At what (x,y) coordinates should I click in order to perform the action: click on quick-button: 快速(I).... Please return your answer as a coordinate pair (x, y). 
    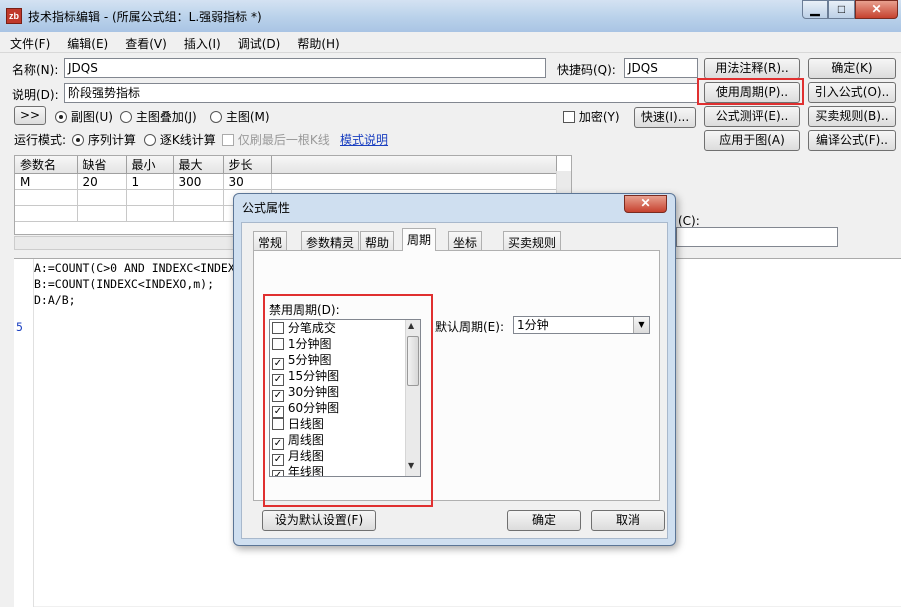
    Looking at the image, I should click on (665, 117).